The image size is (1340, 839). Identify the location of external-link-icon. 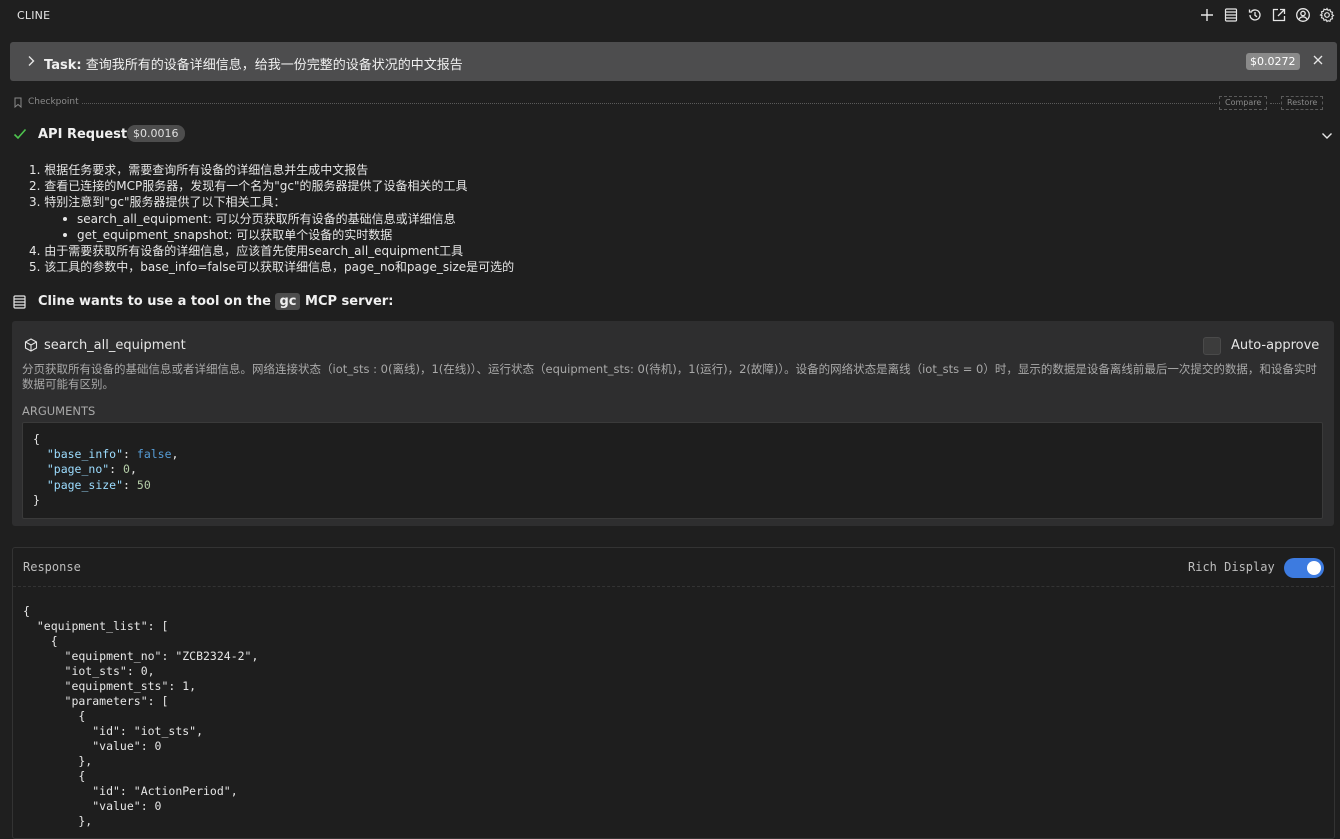
(1279, 15).